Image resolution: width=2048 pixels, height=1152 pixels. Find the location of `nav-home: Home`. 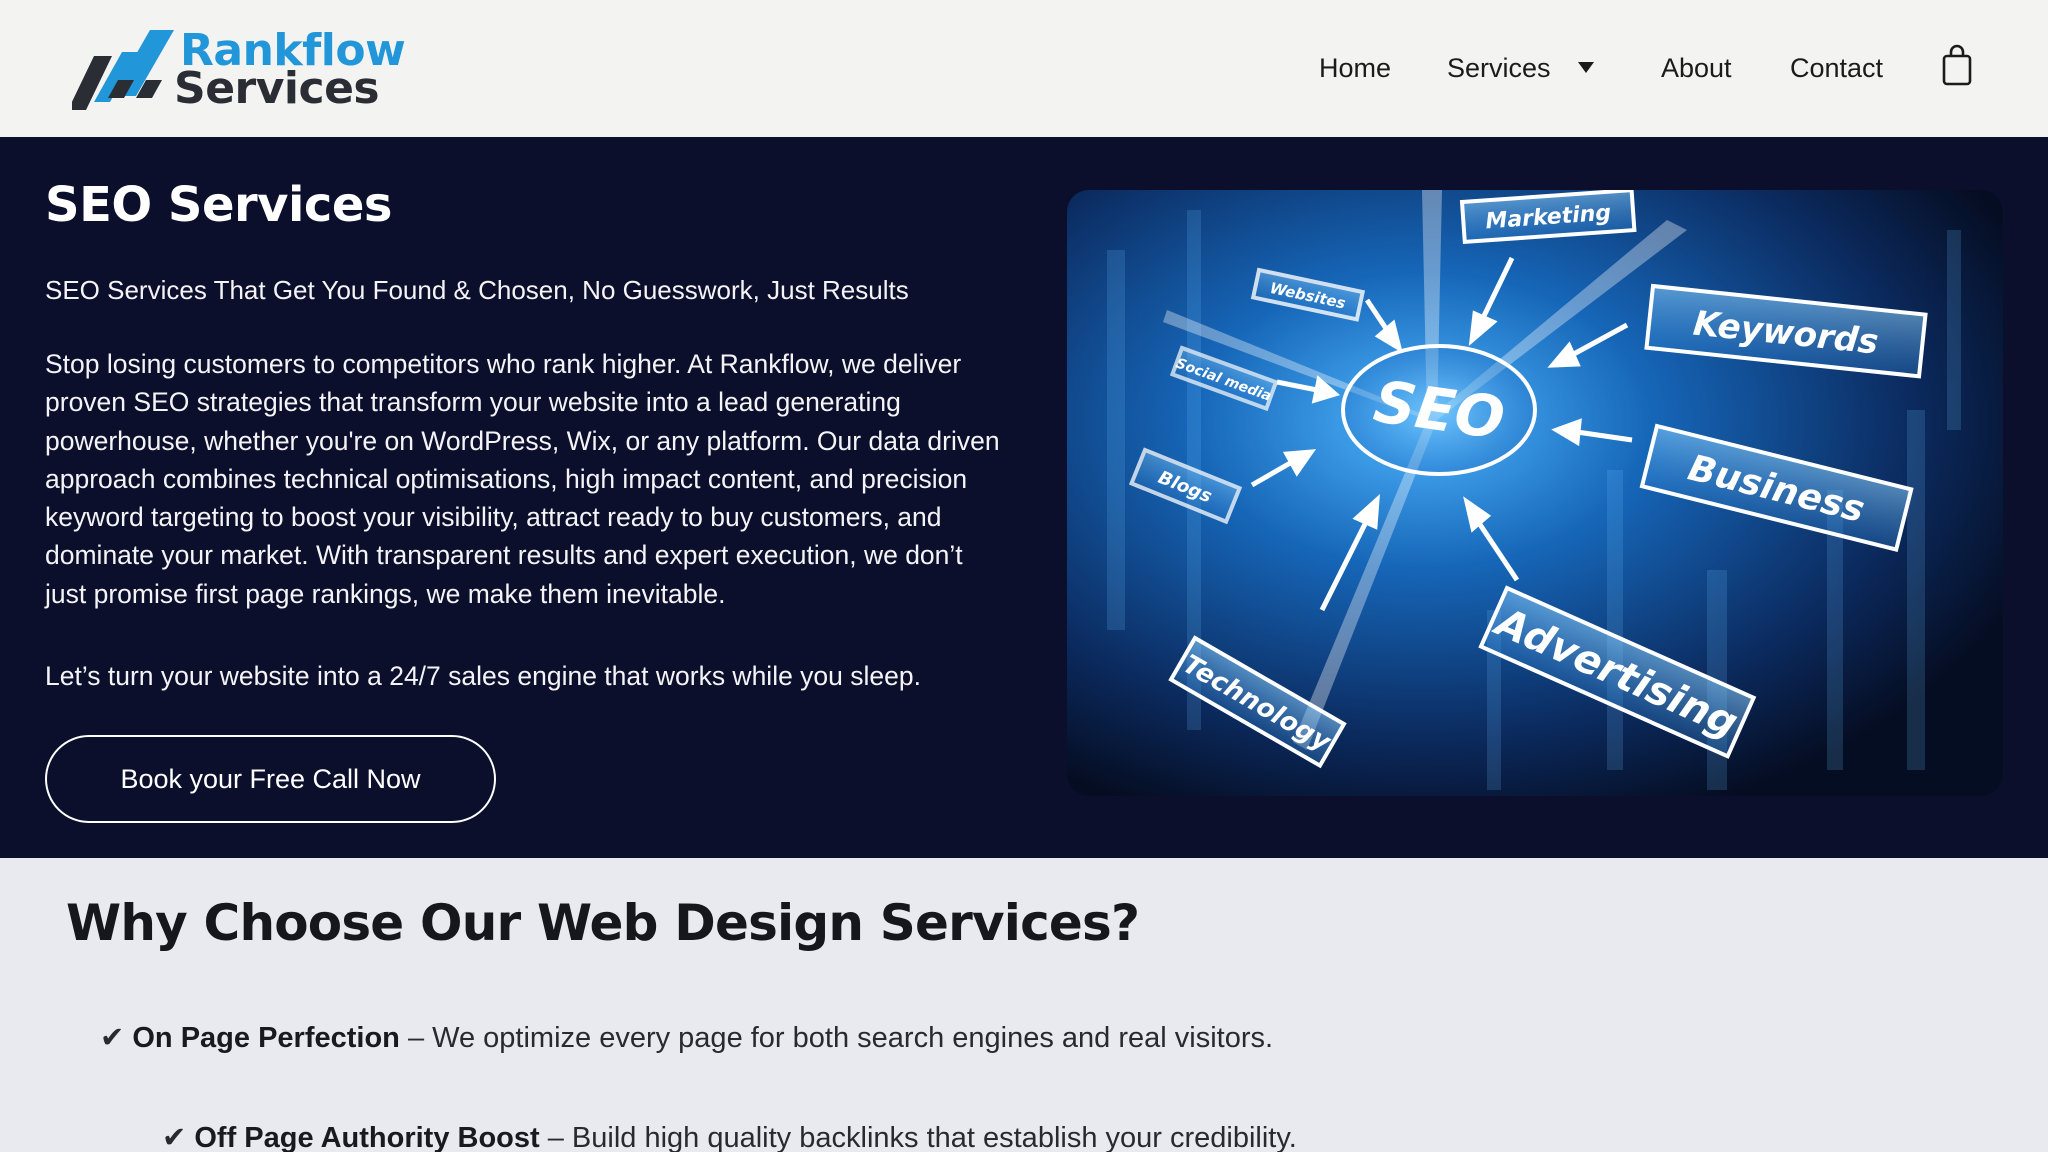

nav-home: Home is located at coordinates (1355, 68).